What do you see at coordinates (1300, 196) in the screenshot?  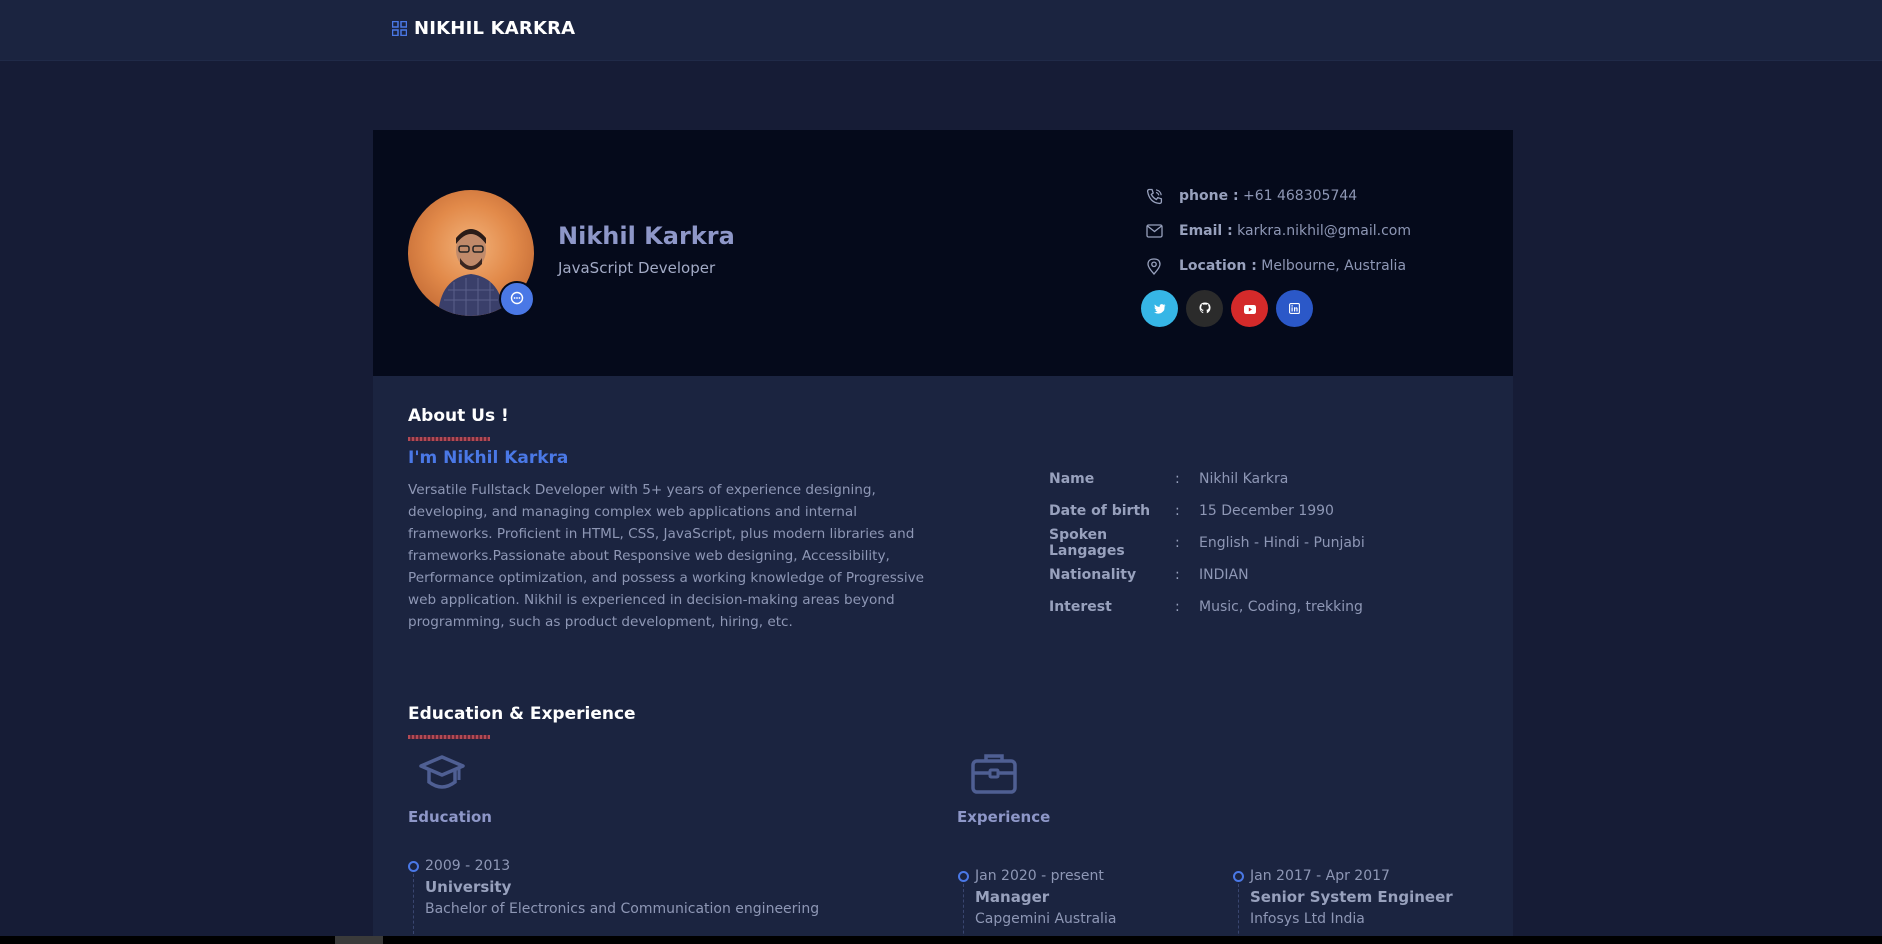 I see `phone-value: +61 468305744` at bounding box center [1300, 196].